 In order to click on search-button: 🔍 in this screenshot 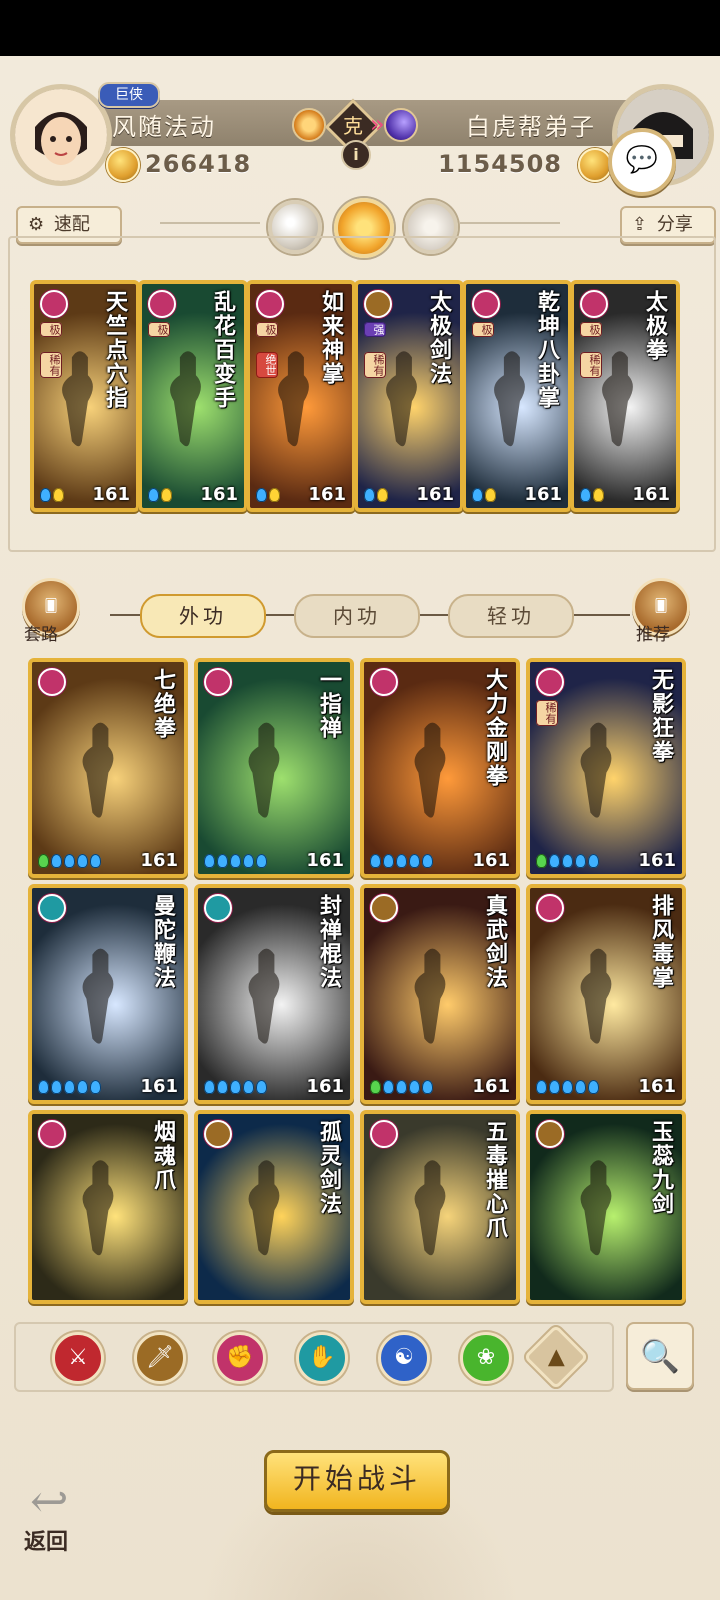, I will do `click(660, 1356)`.